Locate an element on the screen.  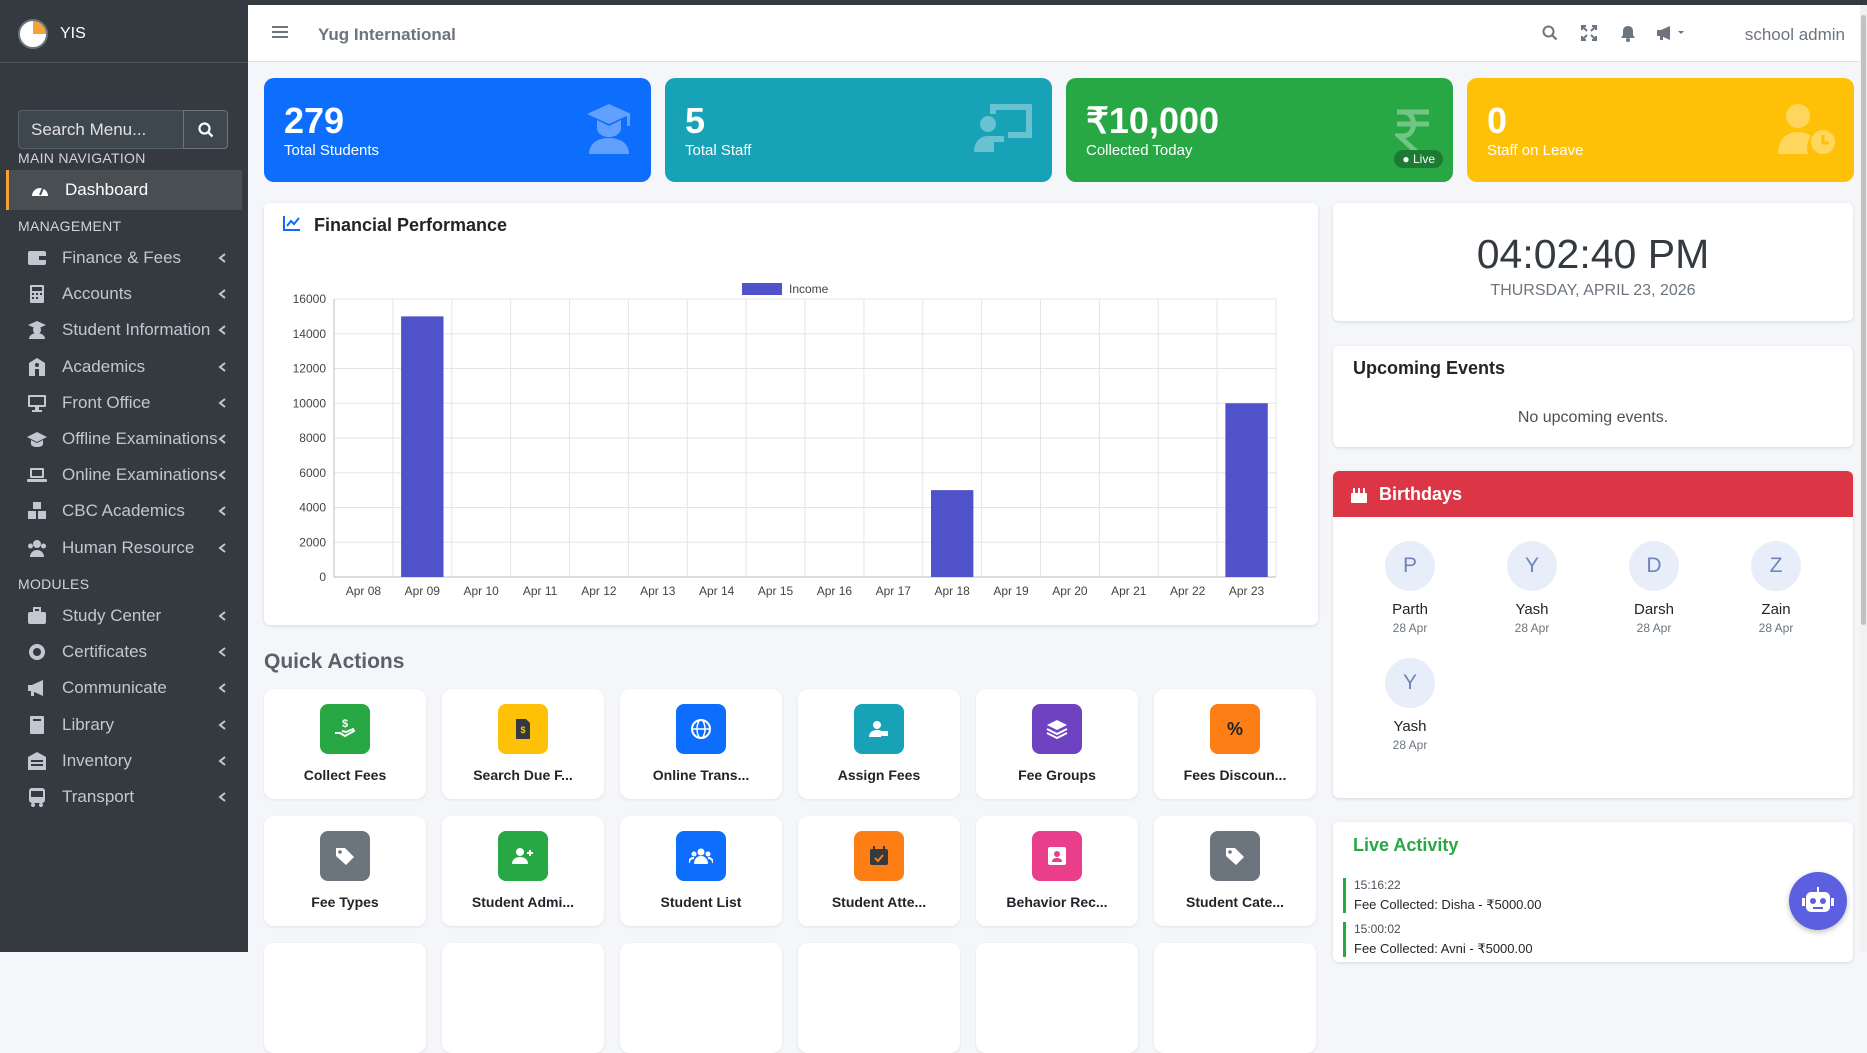
menu-search-button is located at coordinates (205, 129).